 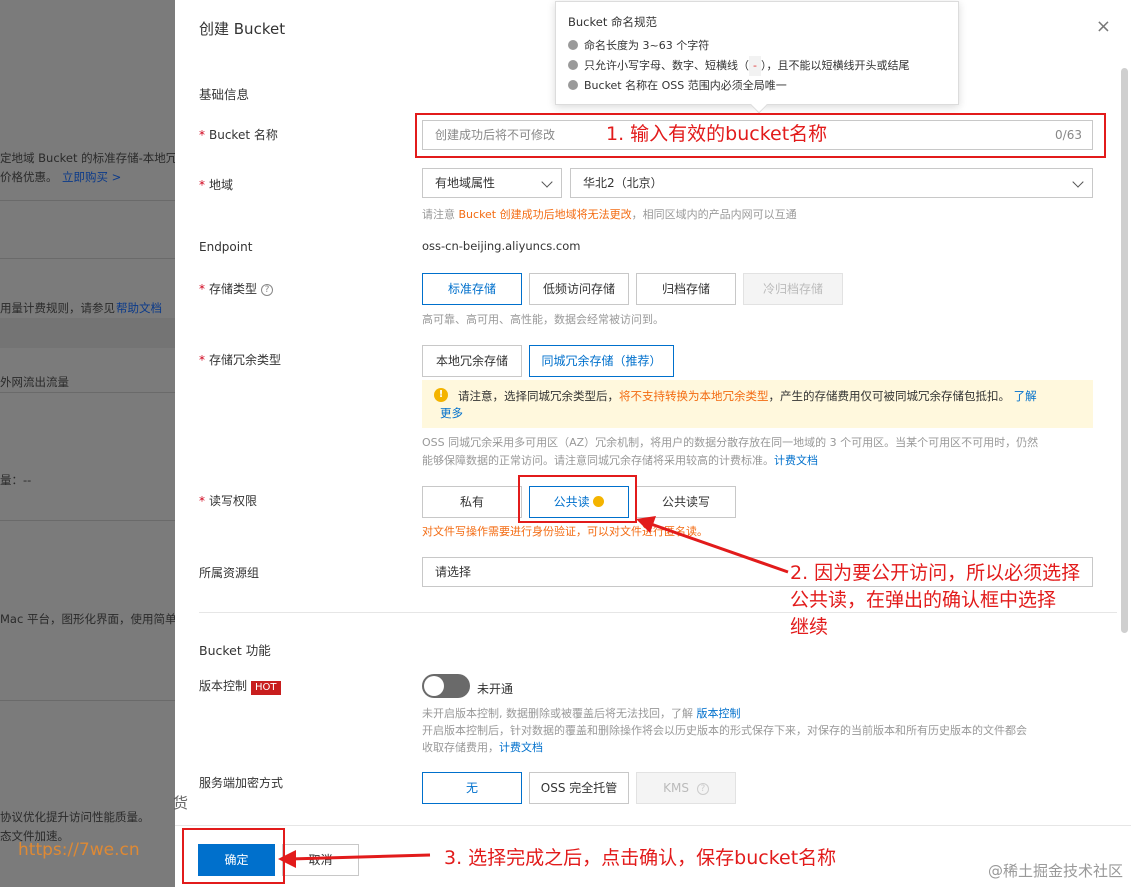 What do you see at coordinates (577, 499) in the screenshot?
I see `annotation-box-acl` at bounding box center [577, 499].